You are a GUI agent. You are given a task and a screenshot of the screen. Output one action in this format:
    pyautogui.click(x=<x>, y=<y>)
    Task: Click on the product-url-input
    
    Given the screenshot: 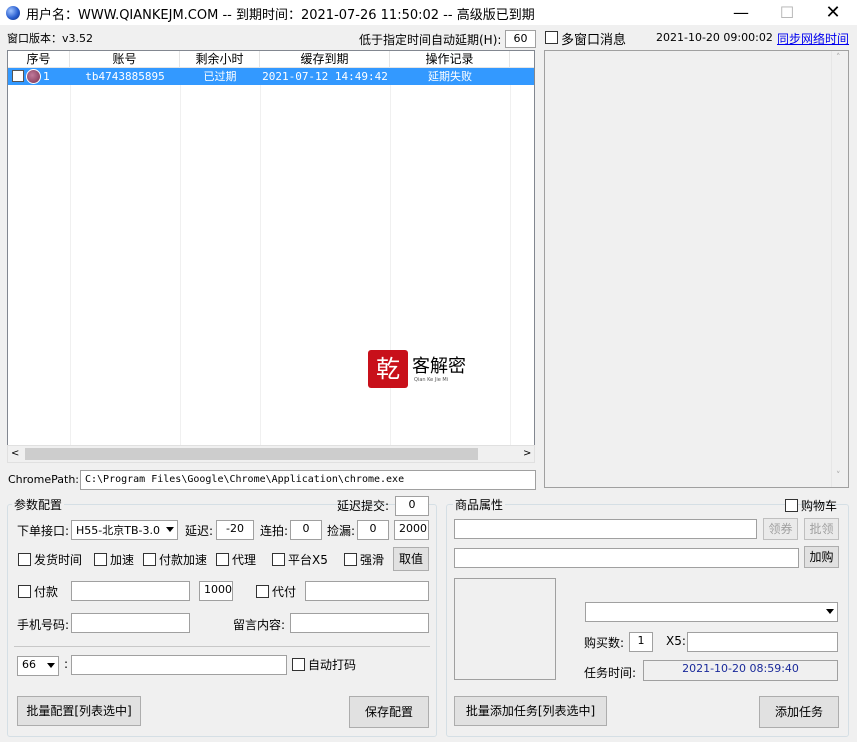 What is the action you would take?
    pyautogui.click(x=605, y=529)
    